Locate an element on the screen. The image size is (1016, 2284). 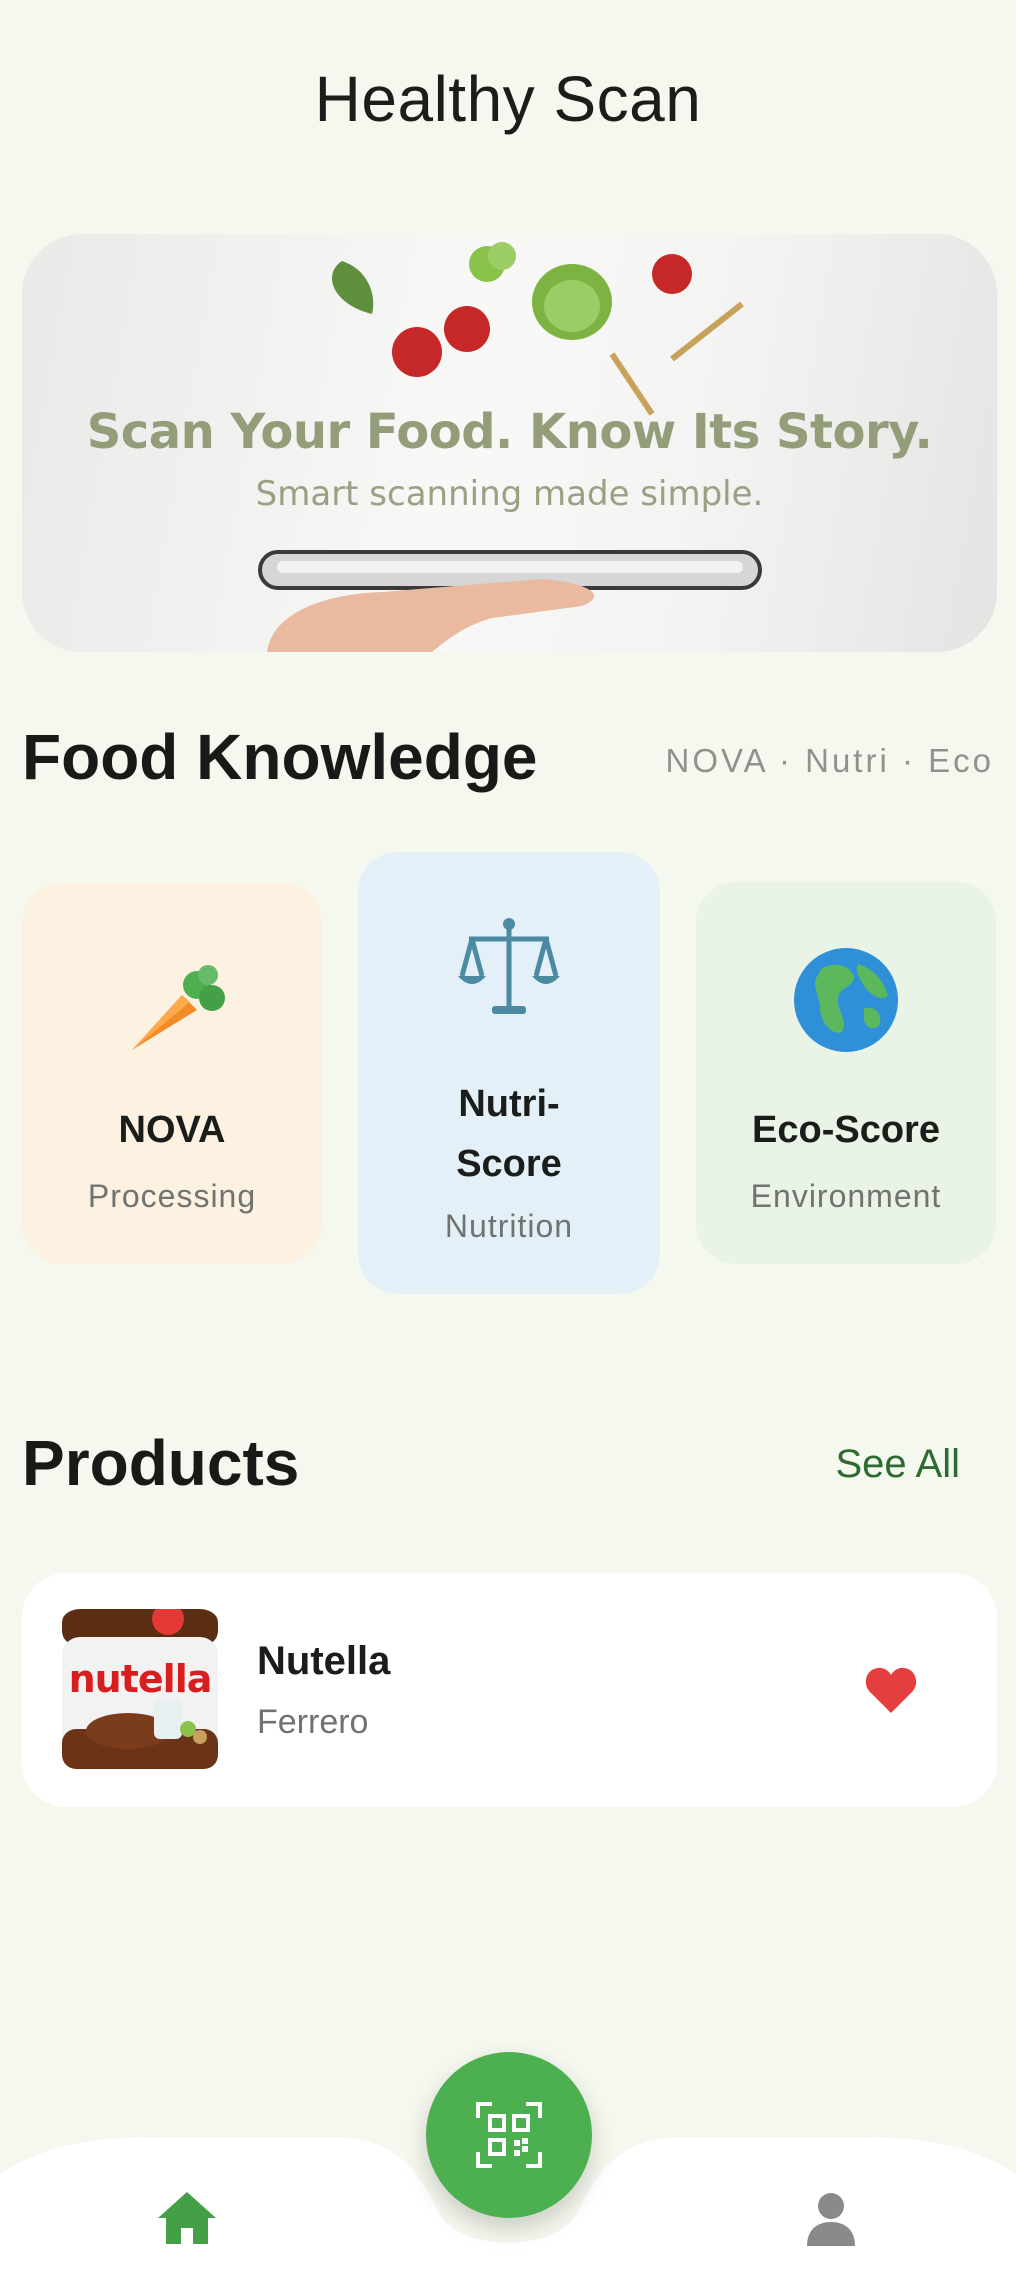
product-name: Nutella is located at coordinates (324, 1661).